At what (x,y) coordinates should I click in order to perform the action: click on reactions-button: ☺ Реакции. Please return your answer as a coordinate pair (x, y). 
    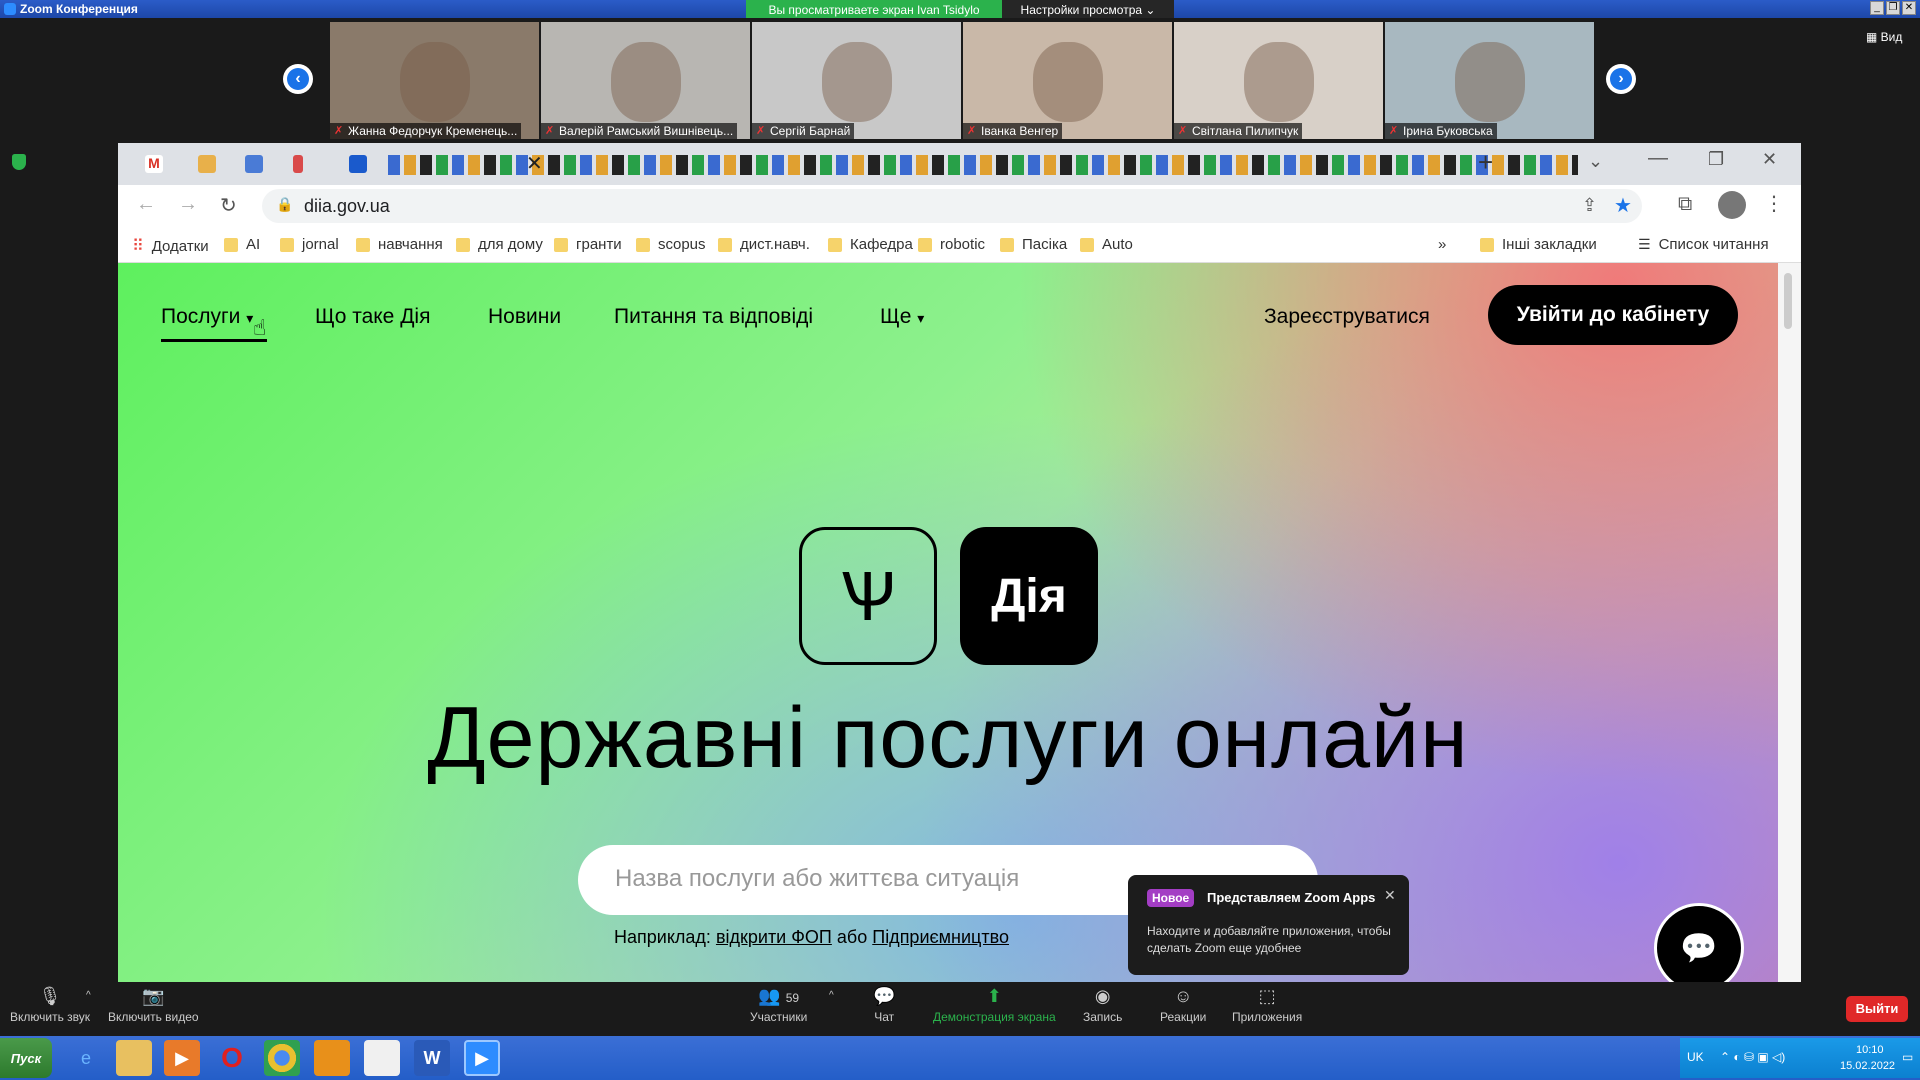
    Looking at the image, I should click on (1183, 1005).